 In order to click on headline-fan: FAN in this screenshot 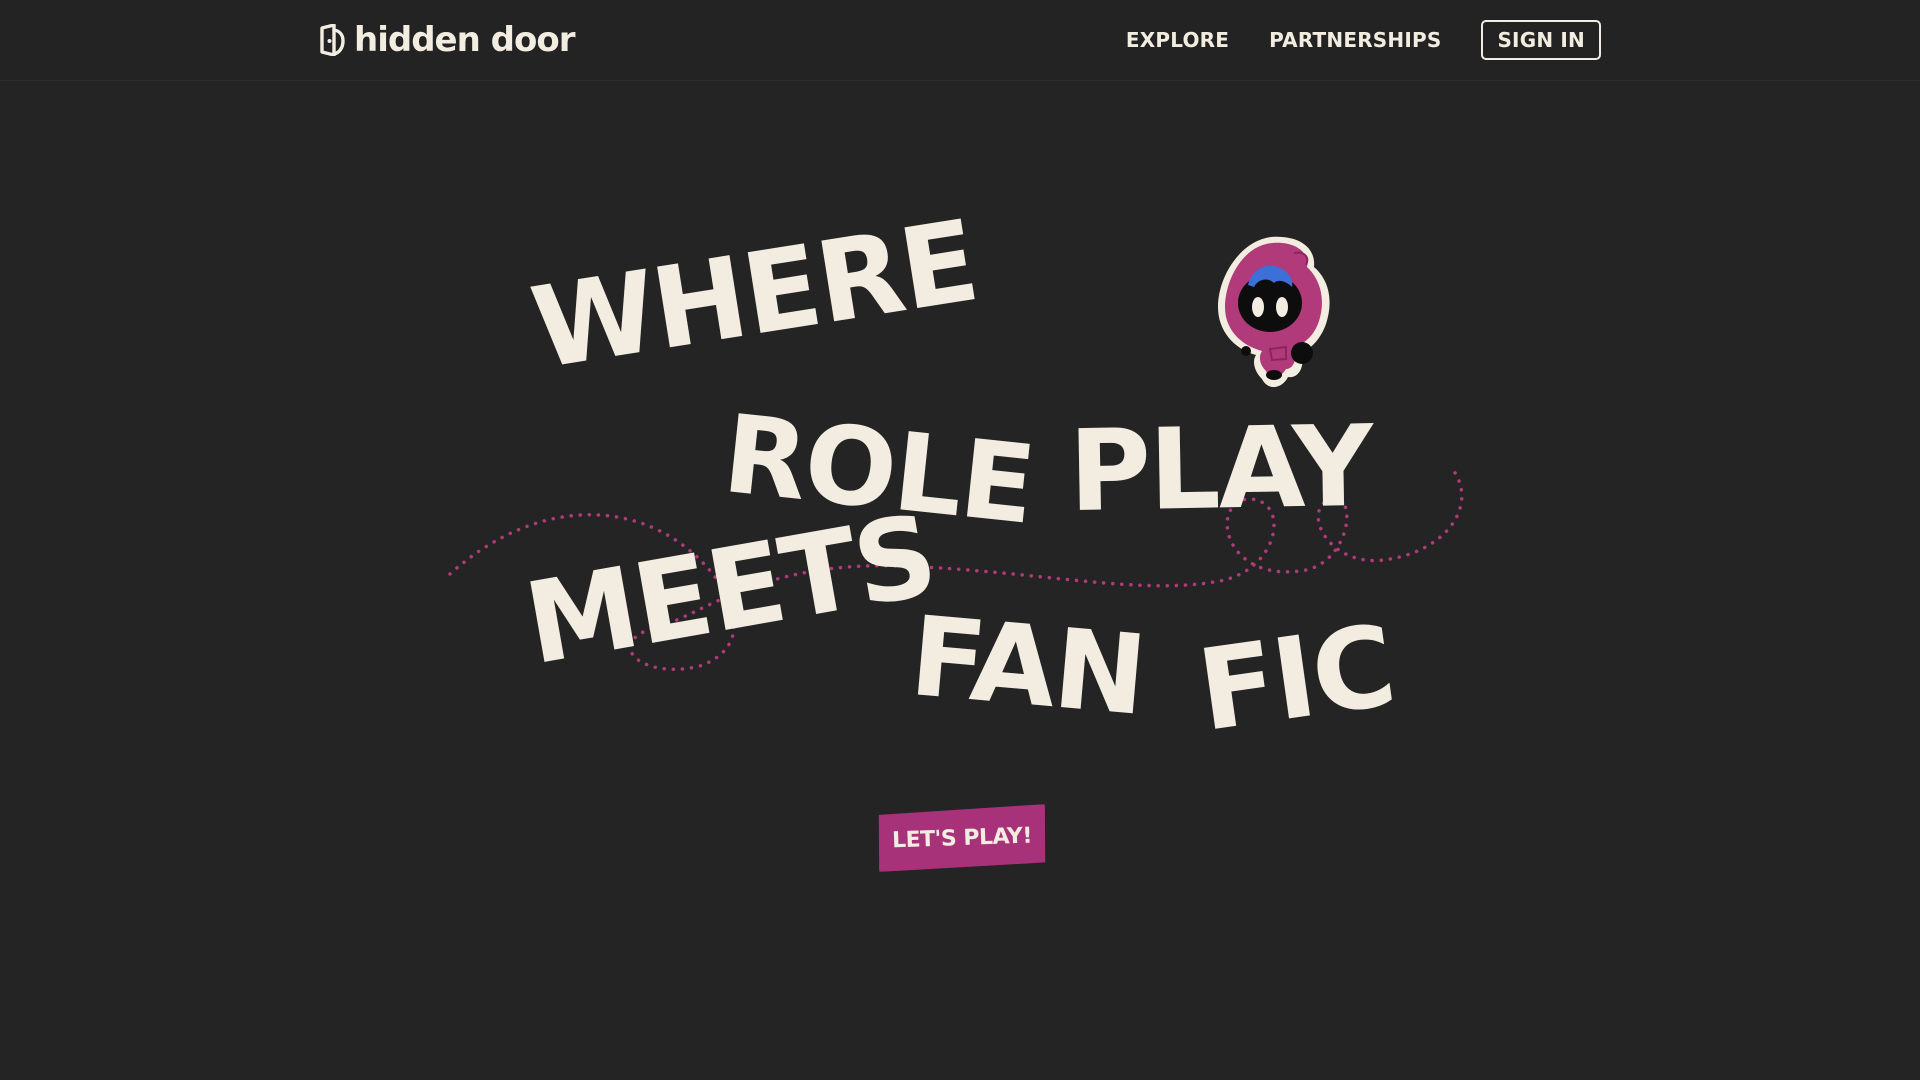, I will do `click(1027, 666)`.